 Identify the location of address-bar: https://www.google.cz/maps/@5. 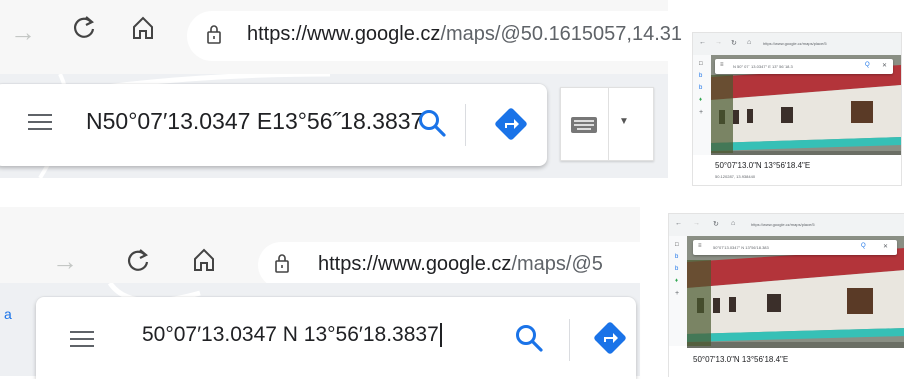
(453, 265).